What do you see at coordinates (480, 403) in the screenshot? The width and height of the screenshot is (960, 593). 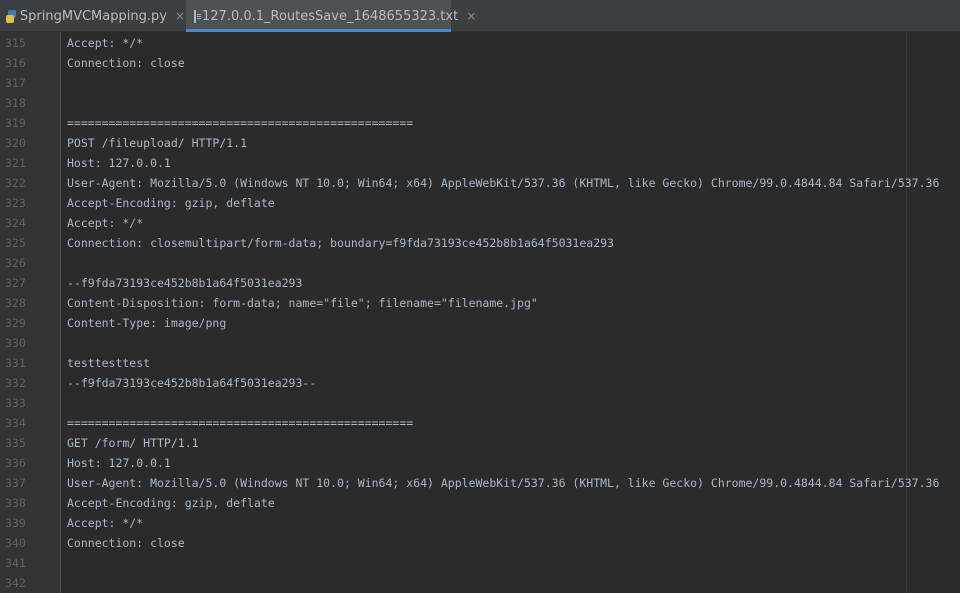 I see `code-line: 333` at bounding box center [480, 403].